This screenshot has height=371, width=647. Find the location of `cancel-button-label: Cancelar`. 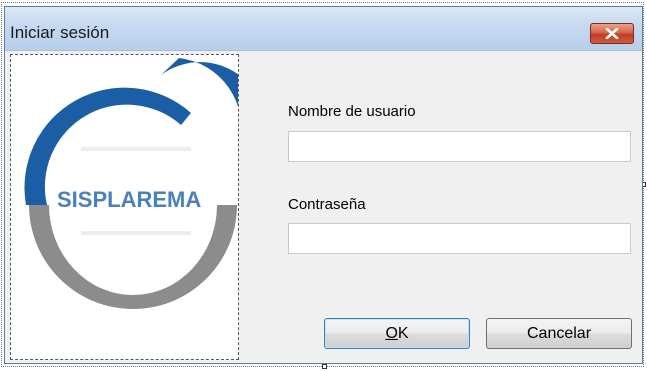

cancel-button-label: Cancelar is located at coordinates (559, 333).